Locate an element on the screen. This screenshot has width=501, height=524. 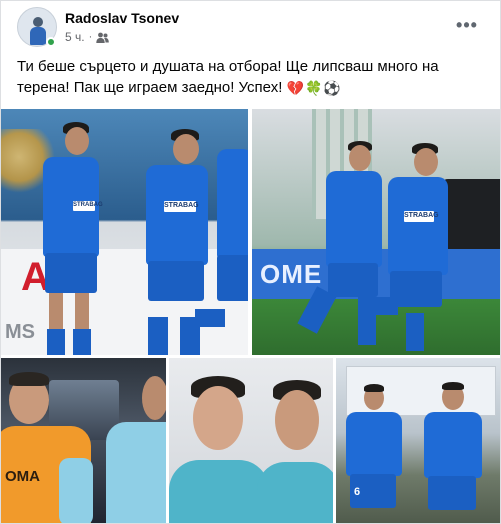
post-photo-5: 6 is located at coordinates (418, 440).